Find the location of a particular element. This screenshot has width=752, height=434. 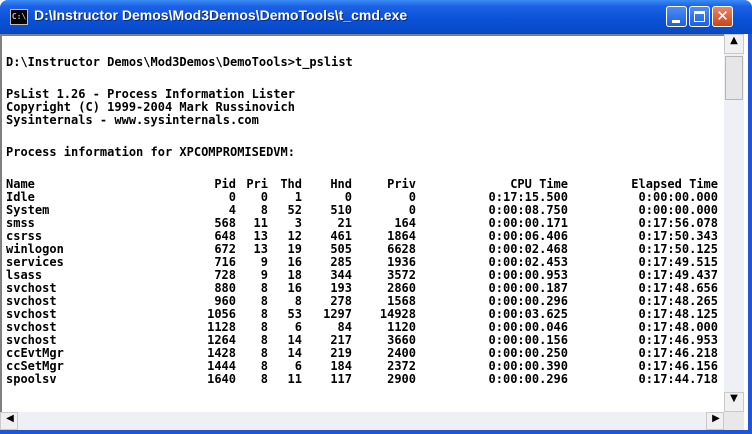

minimize-button is located at coordinates (676, 16).